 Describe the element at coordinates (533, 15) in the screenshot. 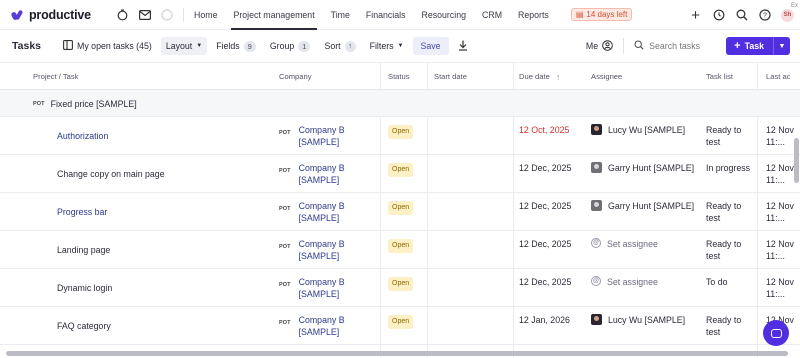

I see `nav-reports: Reports` at that location.